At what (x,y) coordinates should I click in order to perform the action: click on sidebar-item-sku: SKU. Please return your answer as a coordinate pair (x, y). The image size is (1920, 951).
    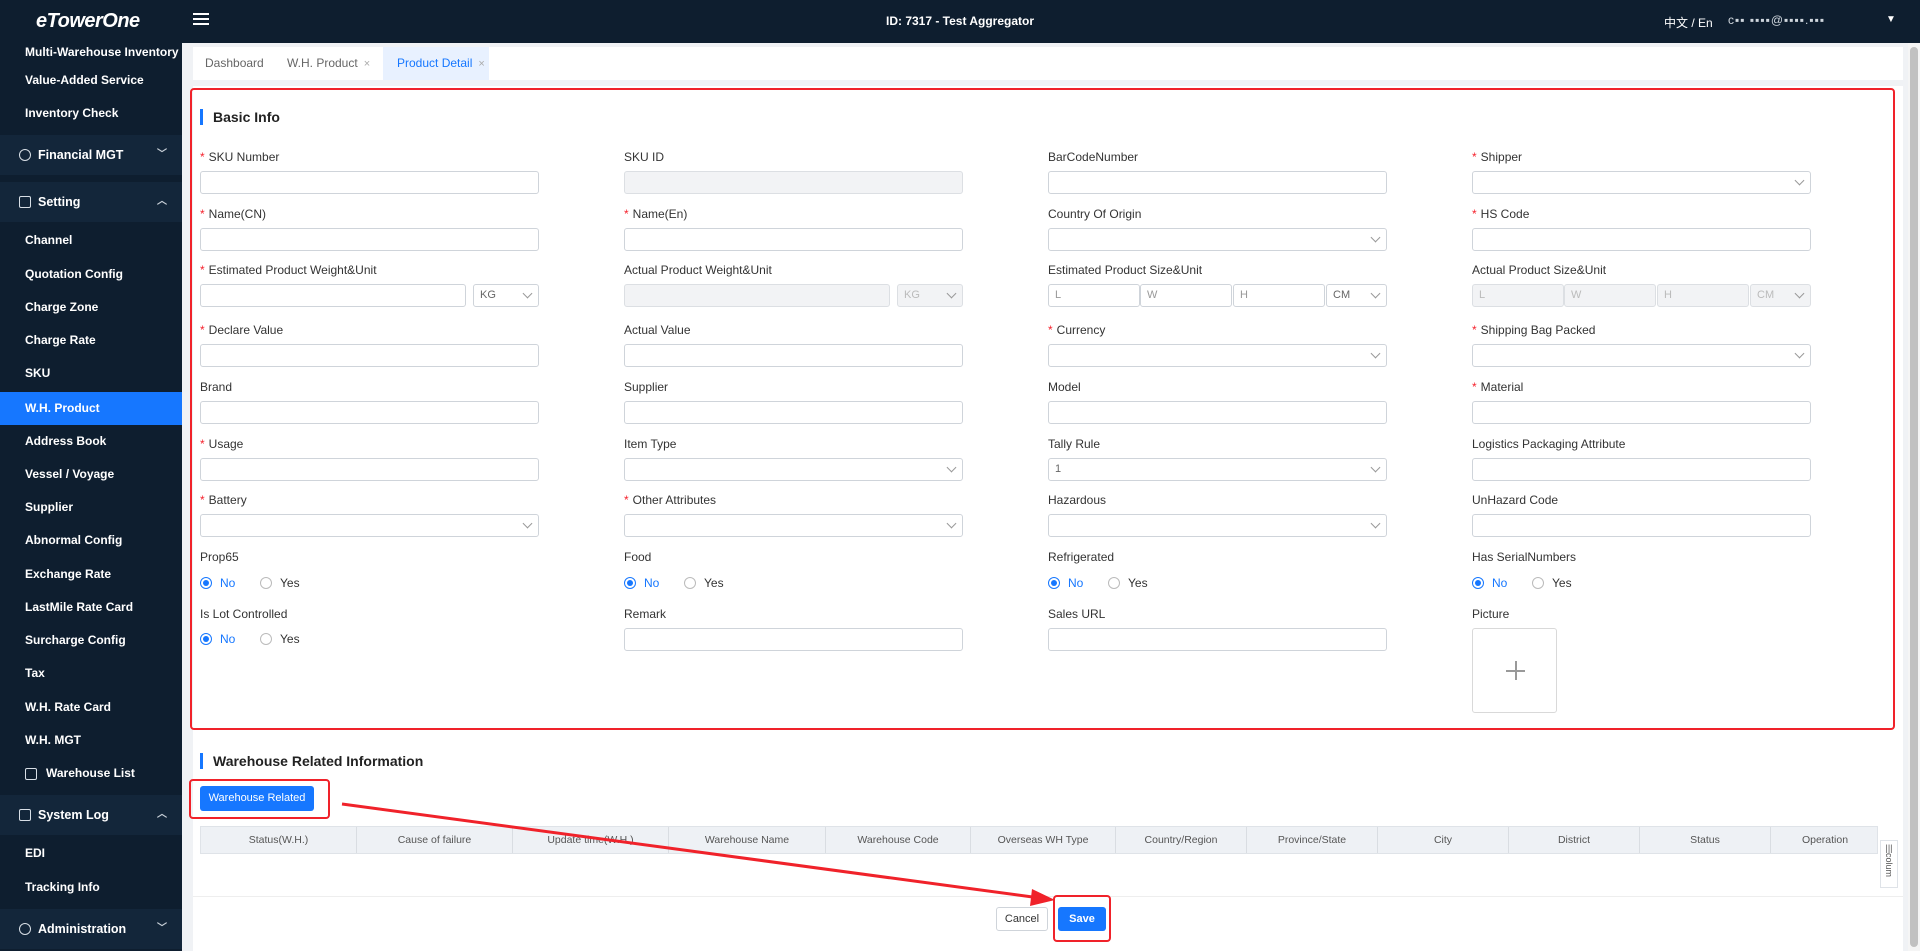
    Looking at the image, I should click on (91, 373).